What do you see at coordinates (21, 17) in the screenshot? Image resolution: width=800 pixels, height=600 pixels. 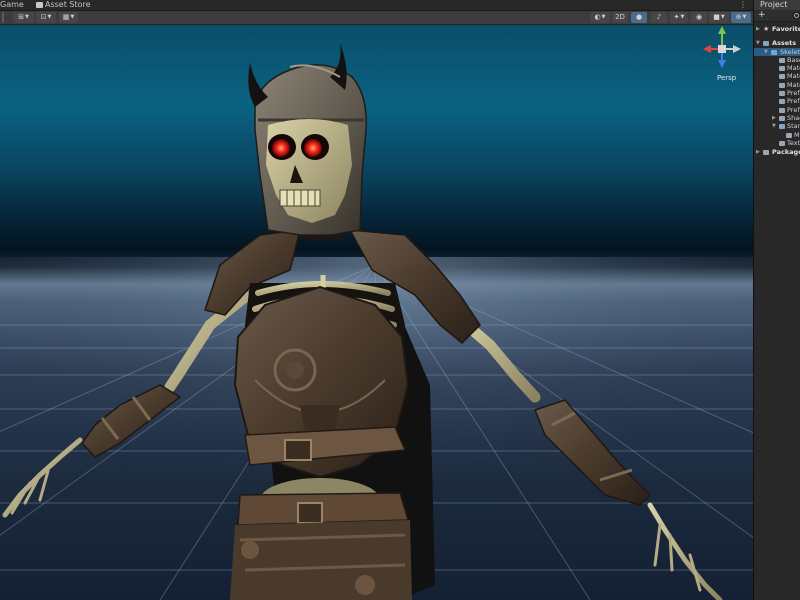 I see `transform-tools-icon: ⊞` at bounding box center [21, 17].